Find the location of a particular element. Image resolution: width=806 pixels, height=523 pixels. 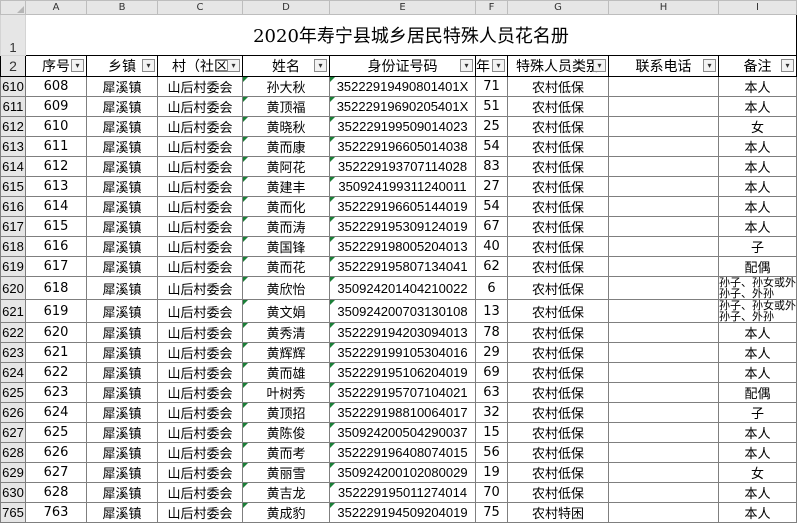

cell-id-number: 350924200703130108 is located at coordinates (402, 311).